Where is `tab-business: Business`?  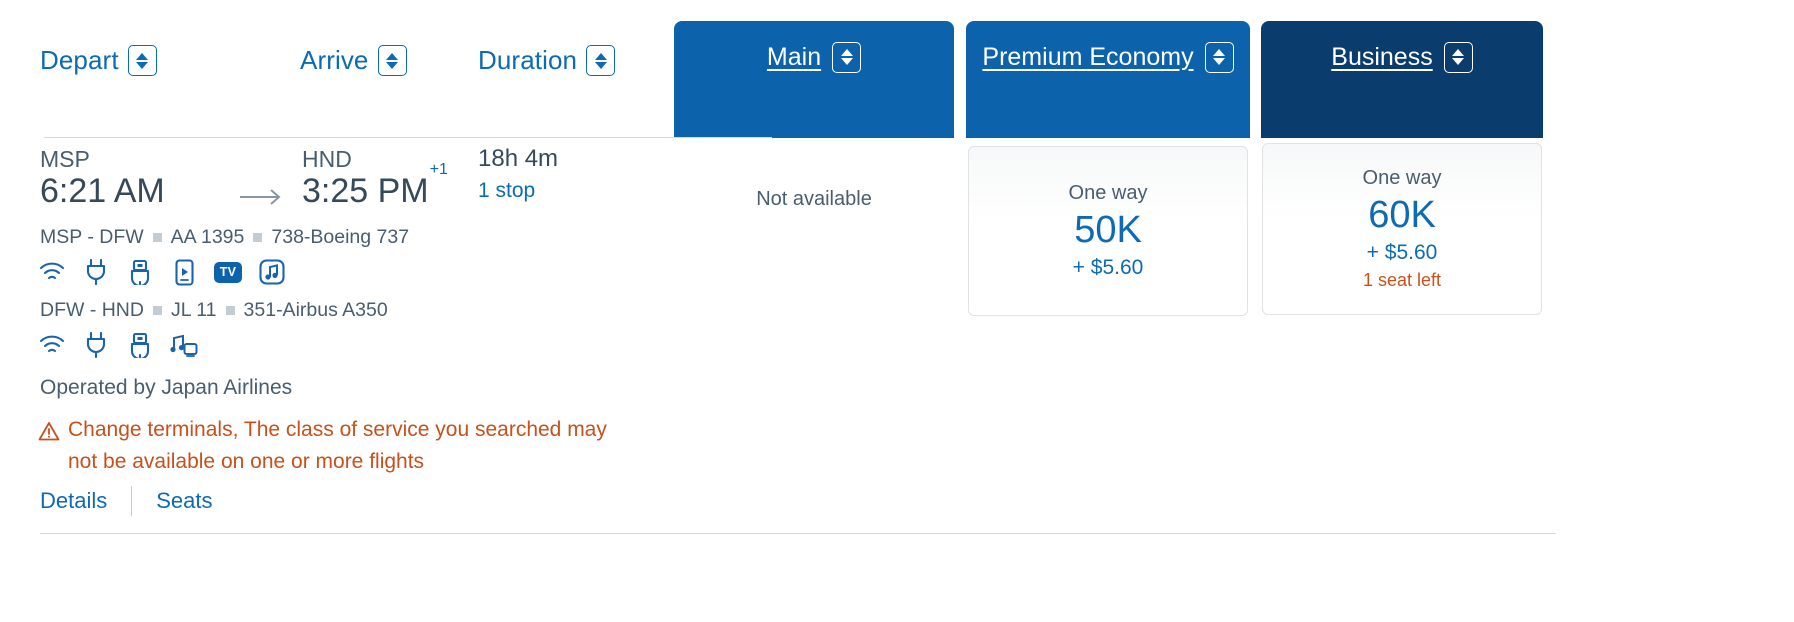 tab-business: Business is located at coordinates (1402, 79).